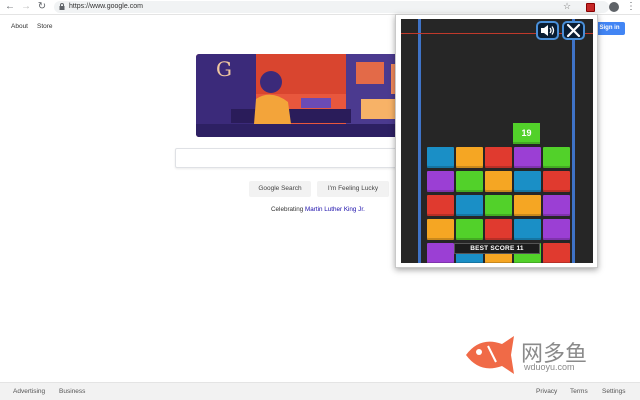  I want to click on watermark-fish-logo, so click(490, 355).